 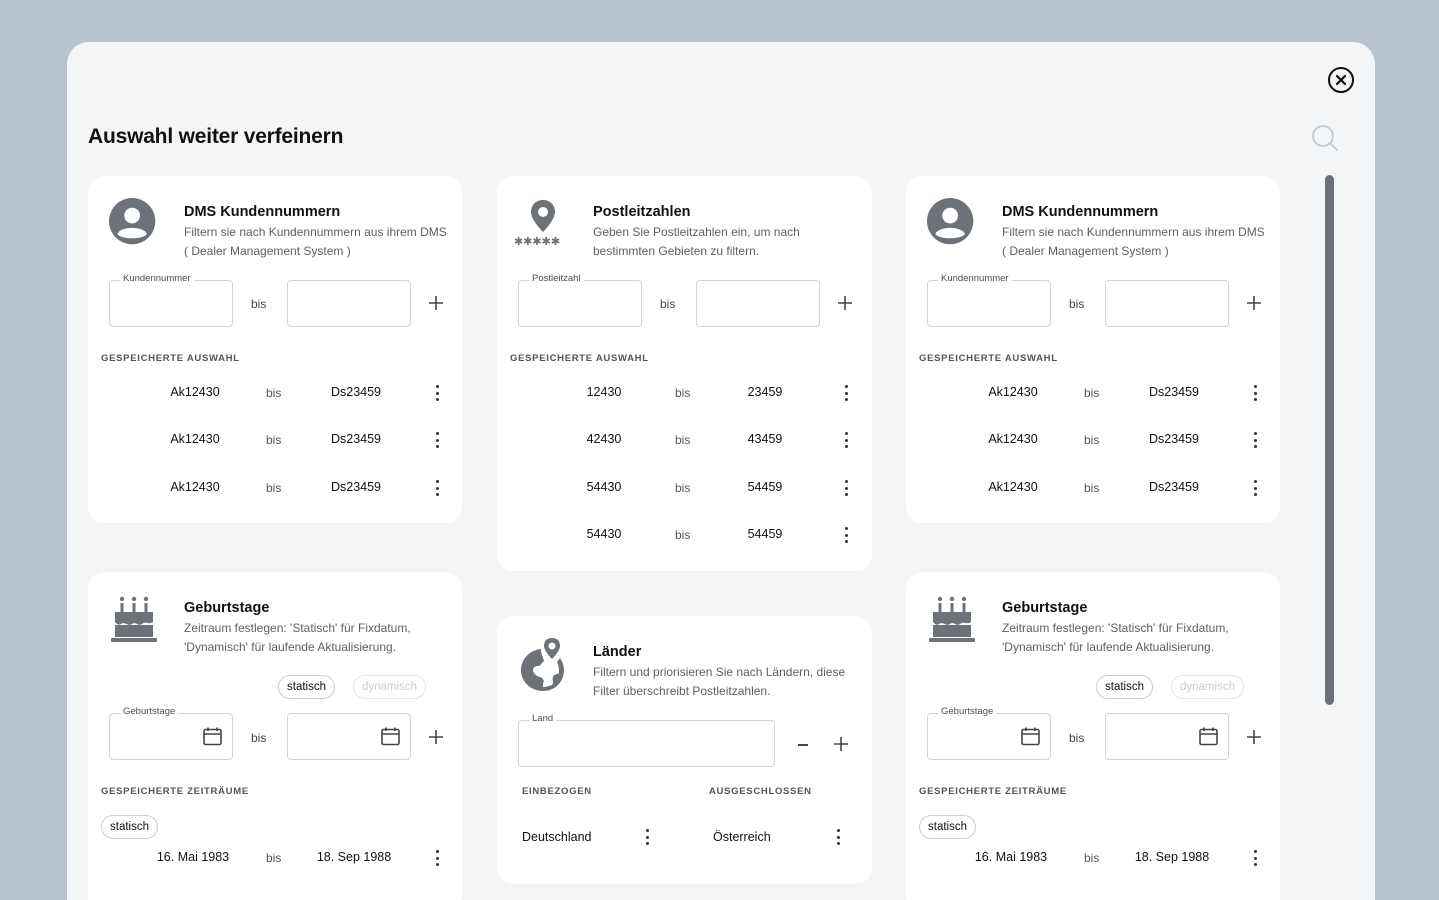 What do you see at coordinates (1329, 440) in the screenshot?
I see `scrollbar` at bounding box center [1329, 440].